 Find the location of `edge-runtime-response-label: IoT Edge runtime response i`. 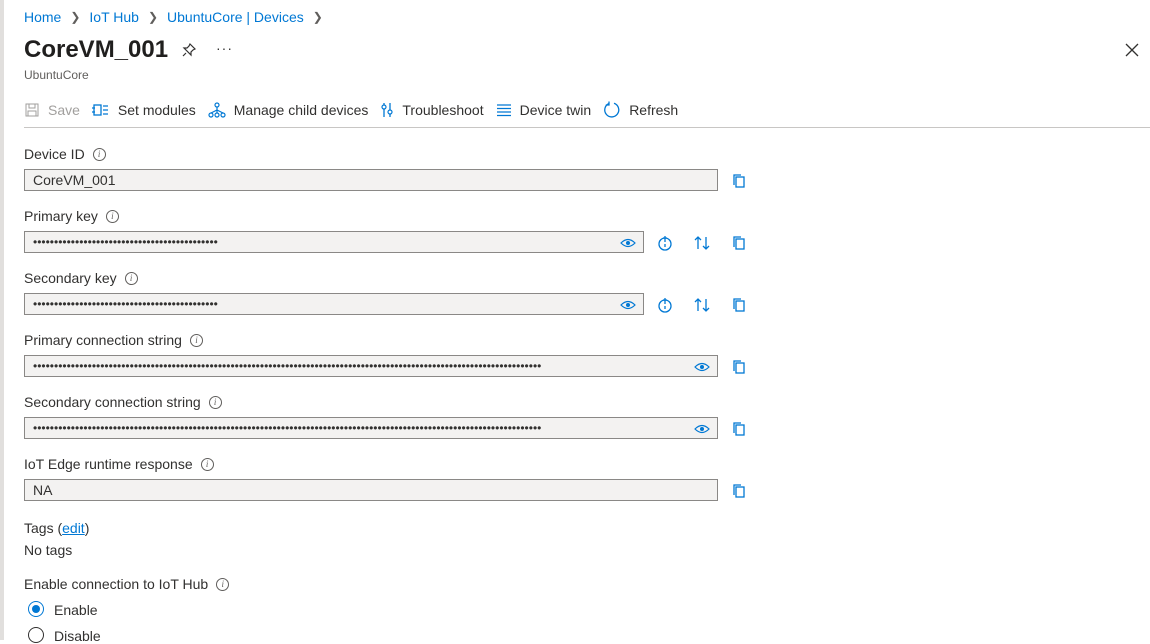

edge-runtime-response-label: IoT Edge runtime response i is located at coordinates (119, 464).